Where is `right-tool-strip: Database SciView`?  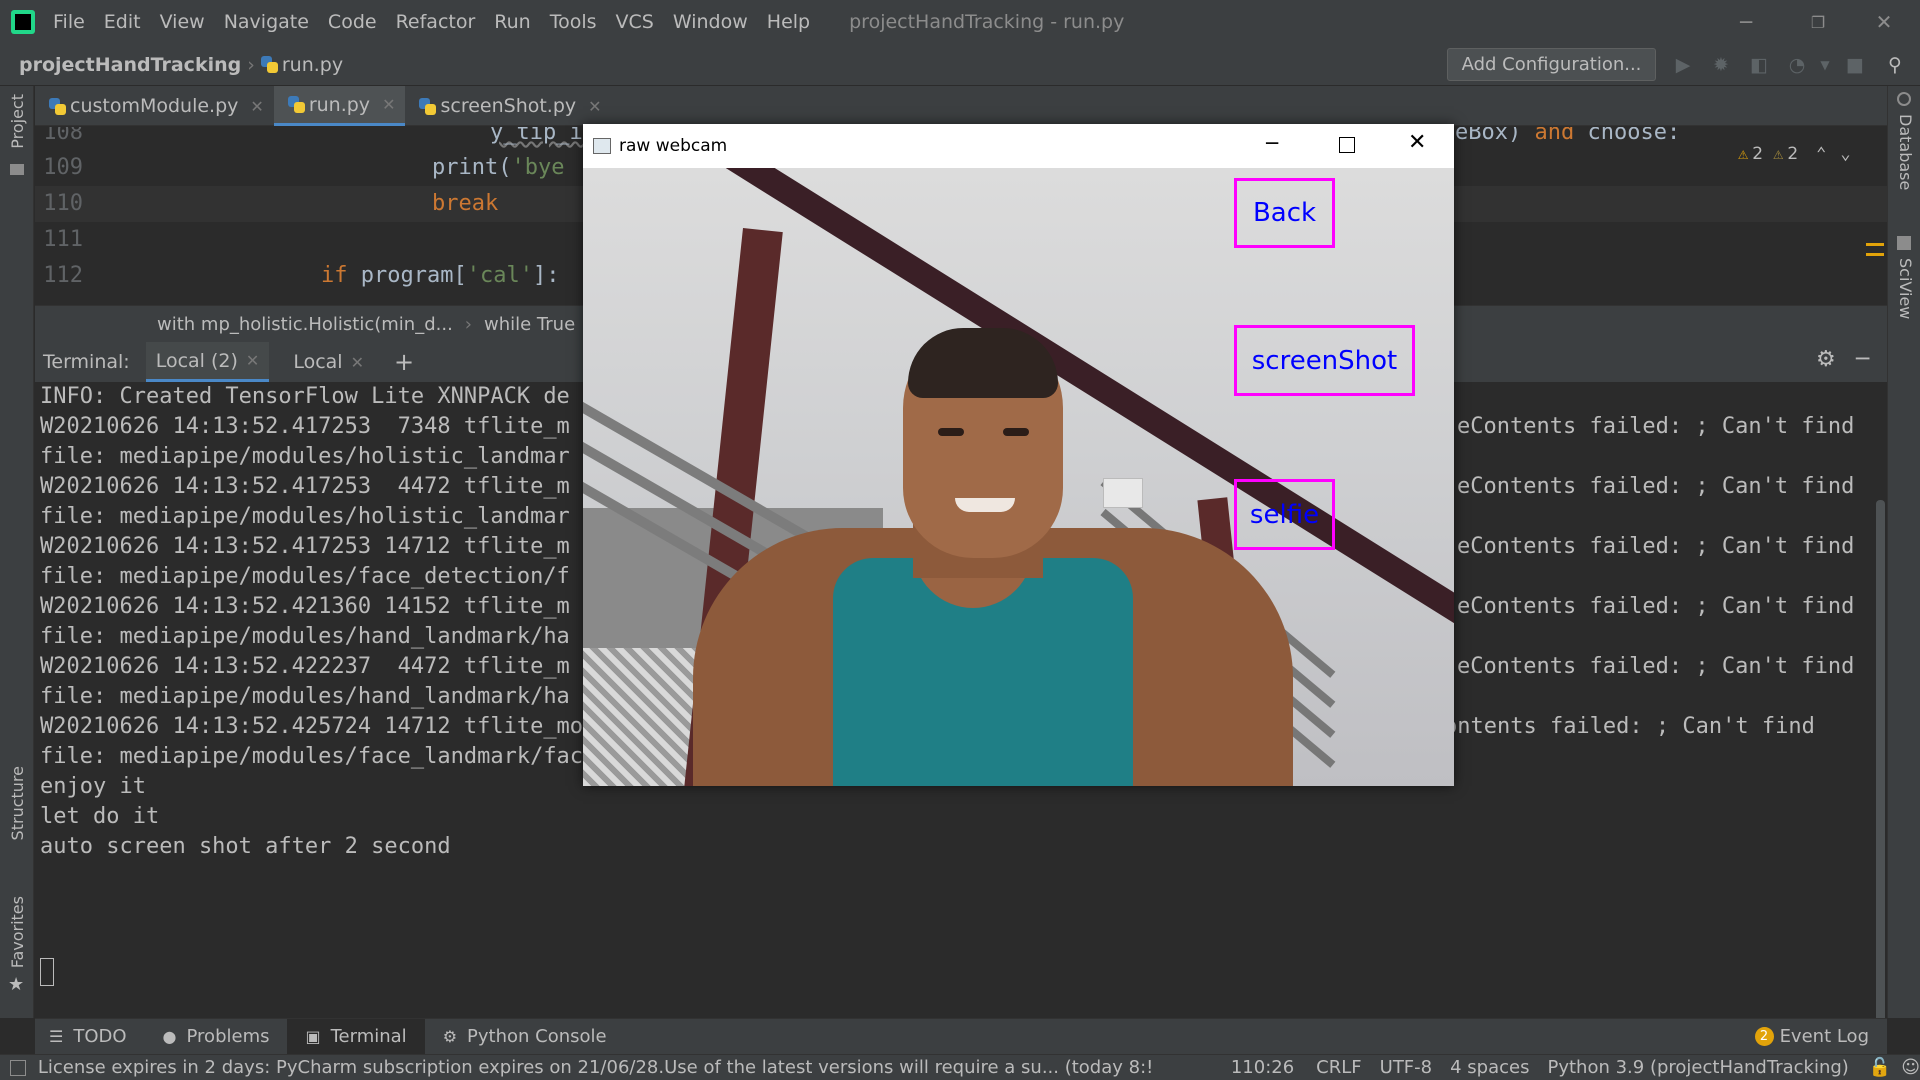 right-tool-strip: Database SciView is located at coordinates (1903, 552).